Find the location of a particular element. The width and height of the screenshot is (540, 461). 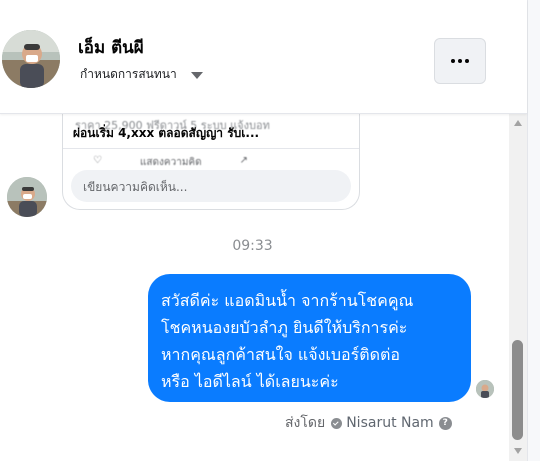

scroll-down-arrow-icon is located at coordinates (518, 451).